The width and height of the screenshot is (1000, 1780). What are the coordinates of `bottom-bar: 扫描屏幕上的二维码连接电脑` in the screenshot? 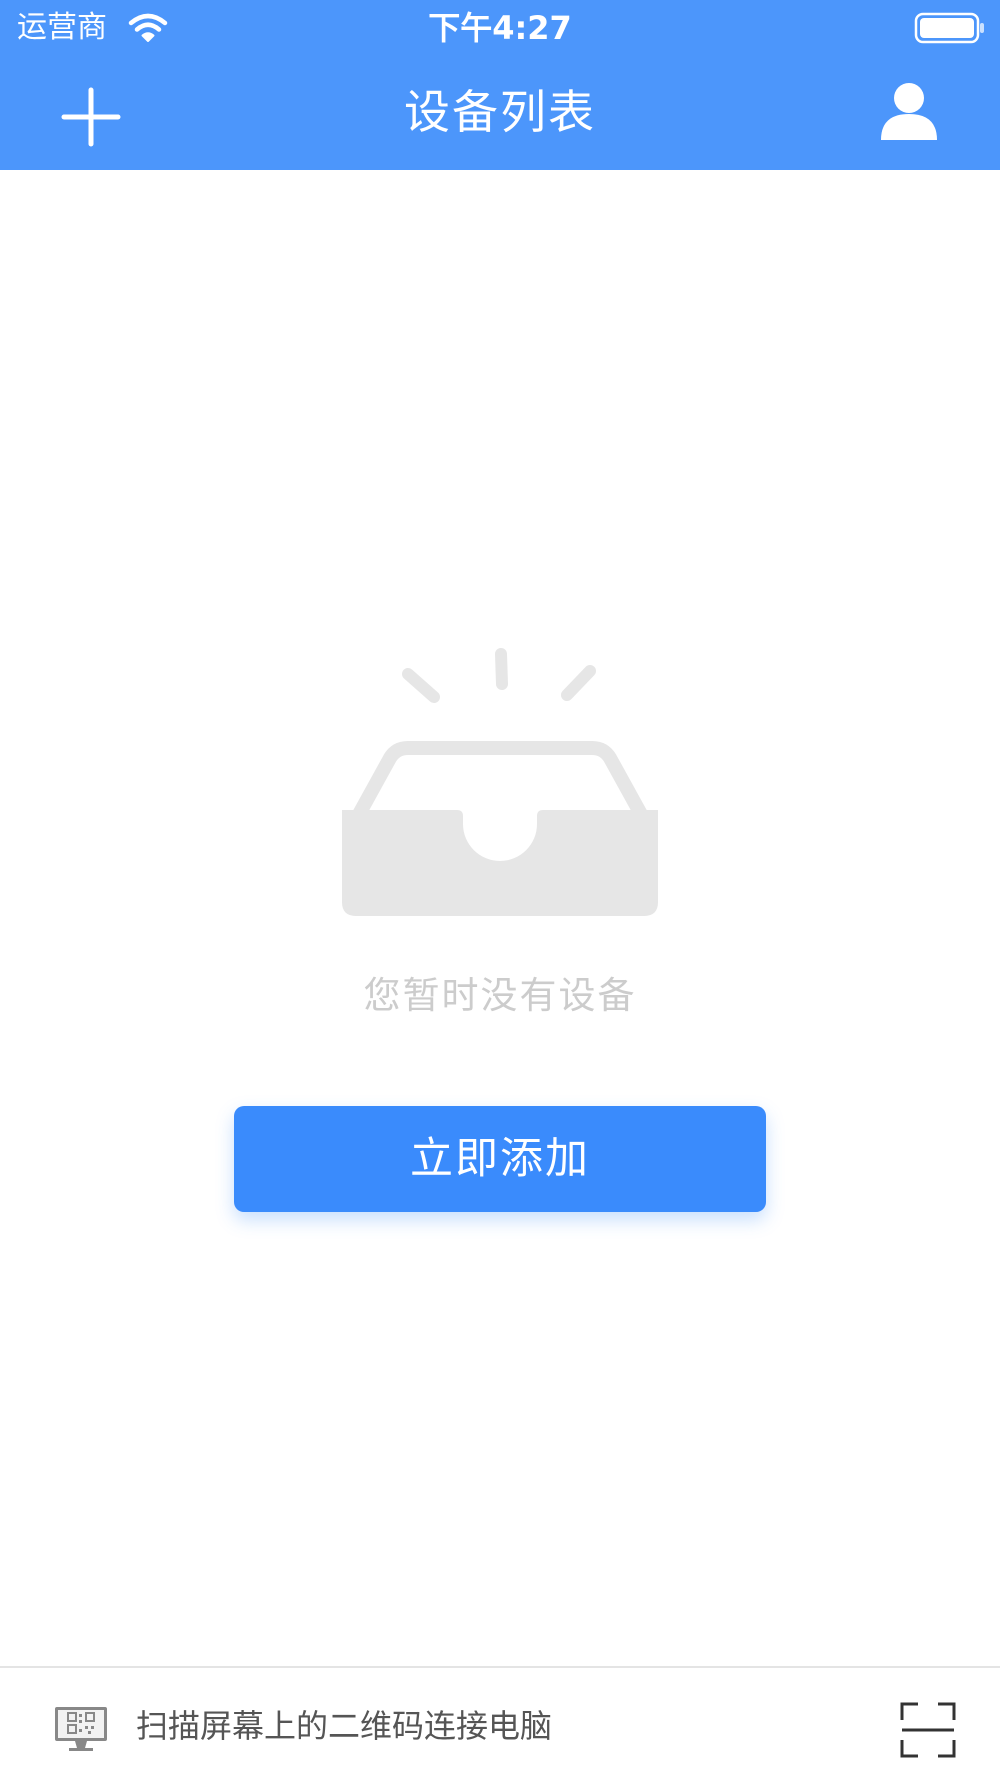 It's located at (500, 1723).